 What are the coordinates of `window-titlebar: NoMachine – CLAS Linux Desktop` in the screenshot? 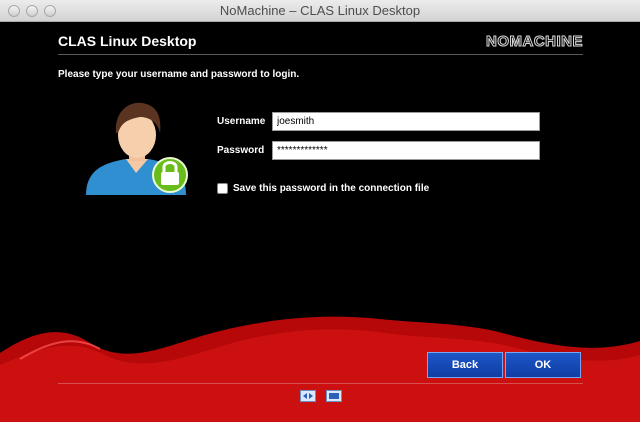 It's located at (320, 11).